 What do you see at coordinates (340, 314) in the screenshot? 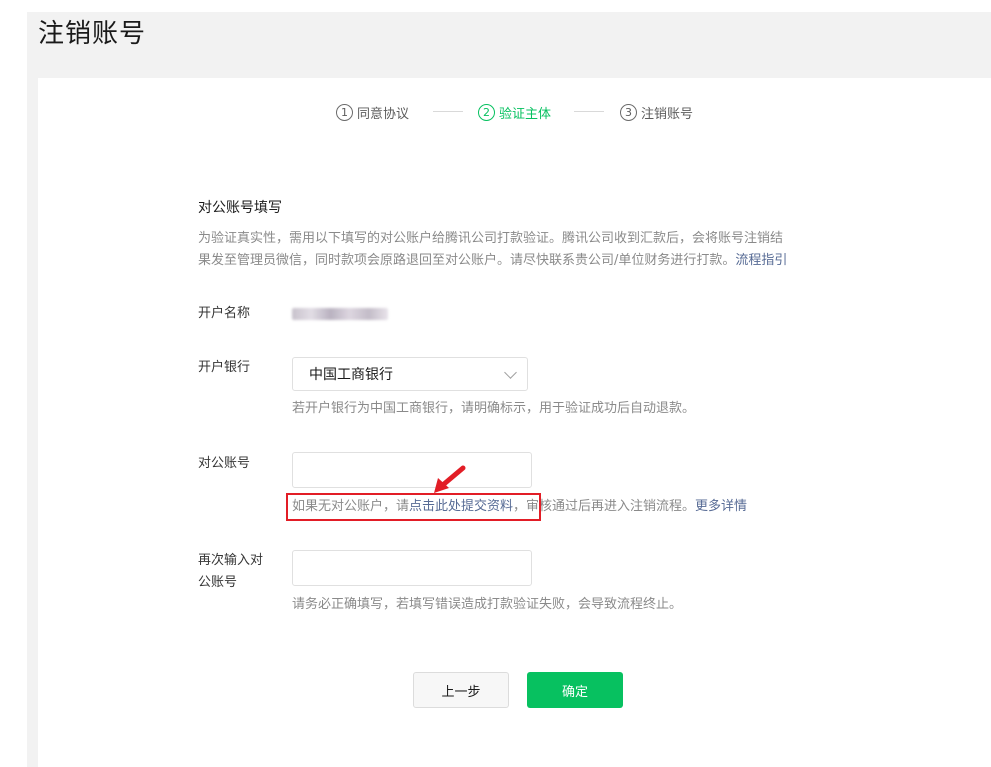
I see `account-name-value-redacted` at bounding box center [340, 314].